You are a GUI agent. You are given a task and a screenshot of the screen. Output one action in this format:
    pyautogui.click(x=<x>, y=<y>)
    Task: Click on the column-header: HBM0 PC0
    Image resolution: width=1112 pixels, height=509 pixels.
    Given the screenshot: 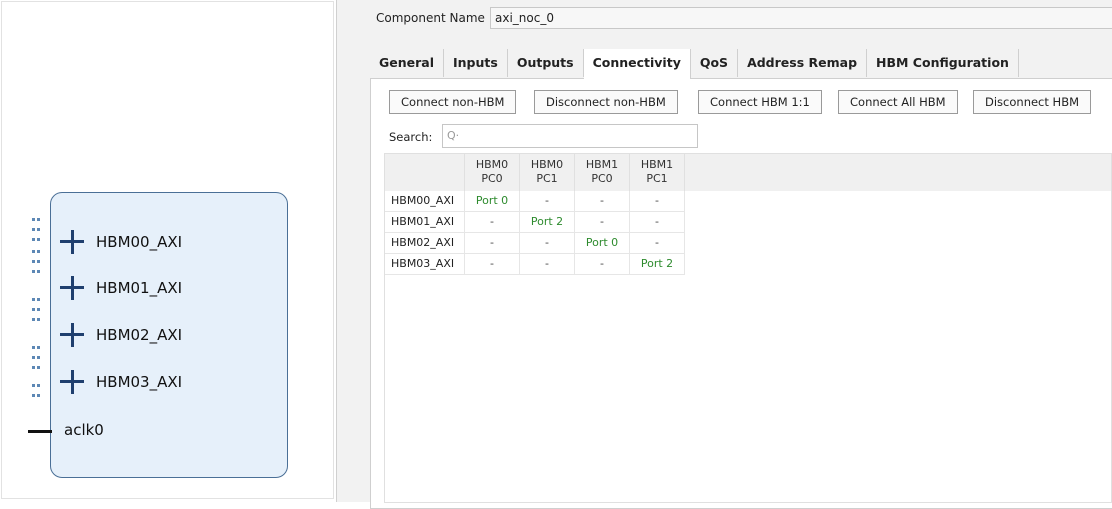 What is the action you would take?
    pyautogui.click(x=492, y=172)
    